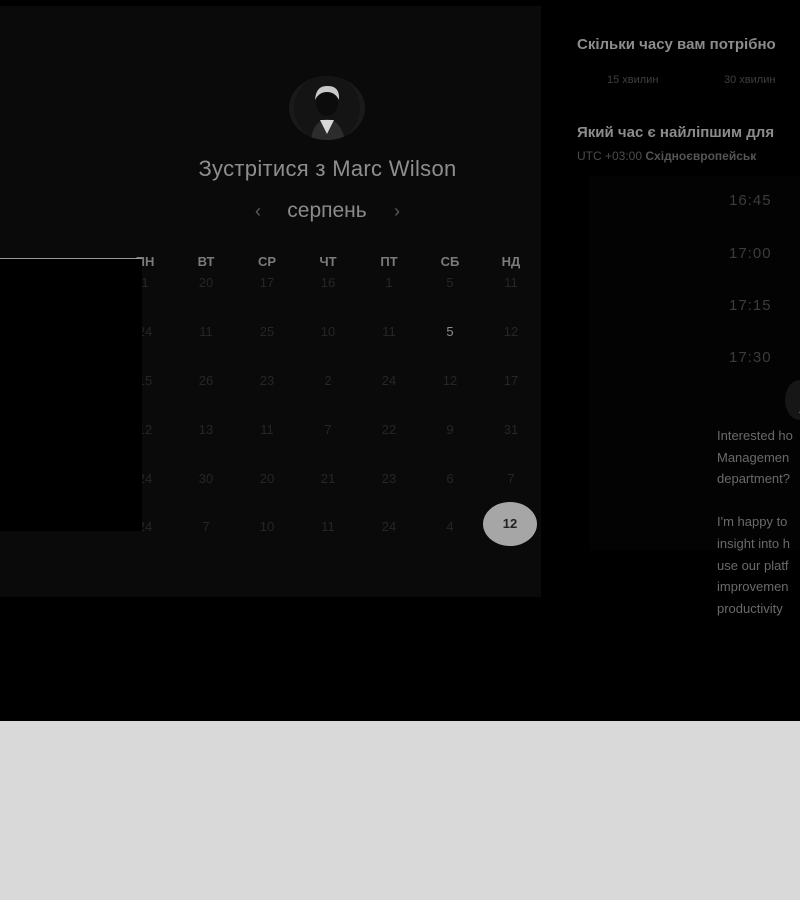  Describe the element at coordinates (258, 211) in the screenshot. I see `chevron-left-icon: ‹` at that location.